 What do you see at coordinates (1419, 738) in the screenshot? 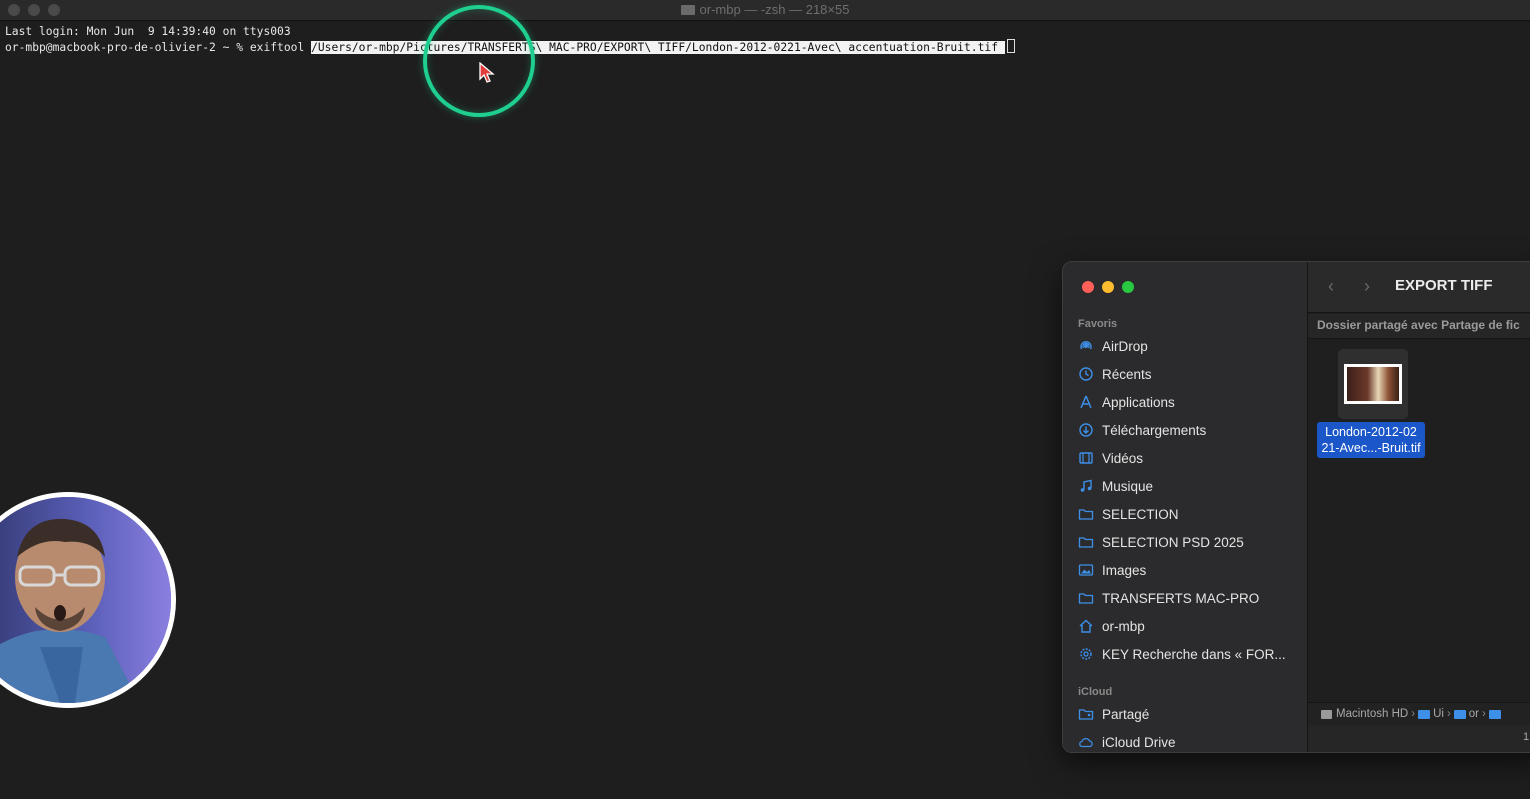
I see `status-bar: 1` at bounding box center [1419, 738].